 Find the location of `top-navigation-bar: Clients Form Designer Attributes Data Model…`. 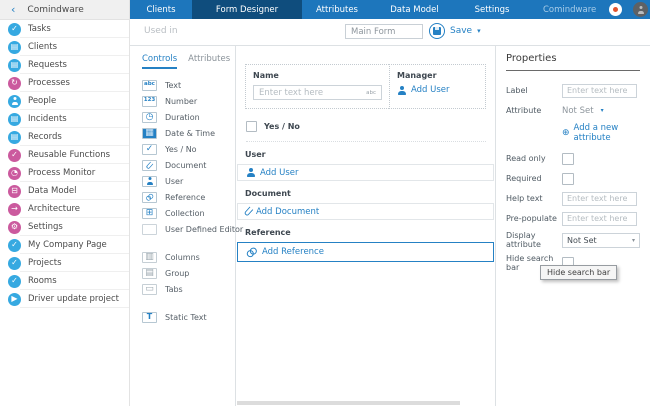

top-navigation-bar: Clients Form Designer Attributes Data Model… is located at coordinates (390, 9).